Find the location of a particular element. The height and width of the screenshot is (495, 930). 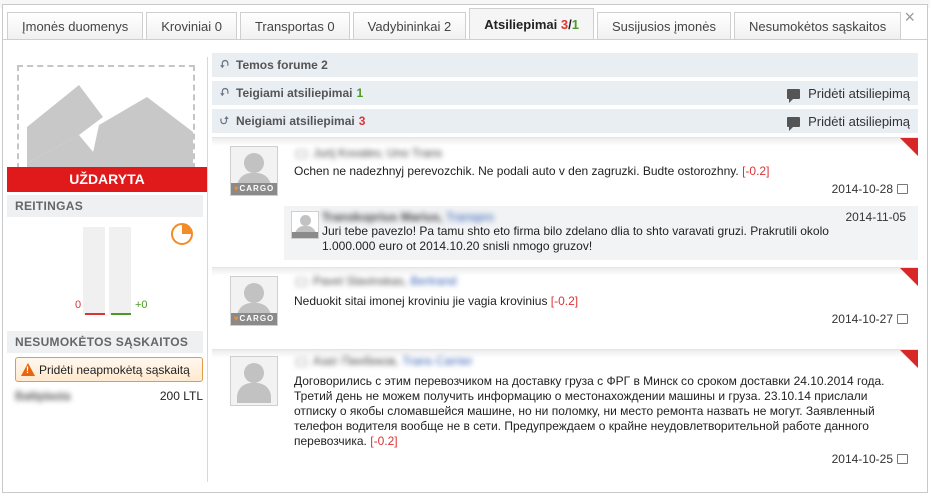

forum-topics-label: Temos forume is located at coordinates (277, 65).